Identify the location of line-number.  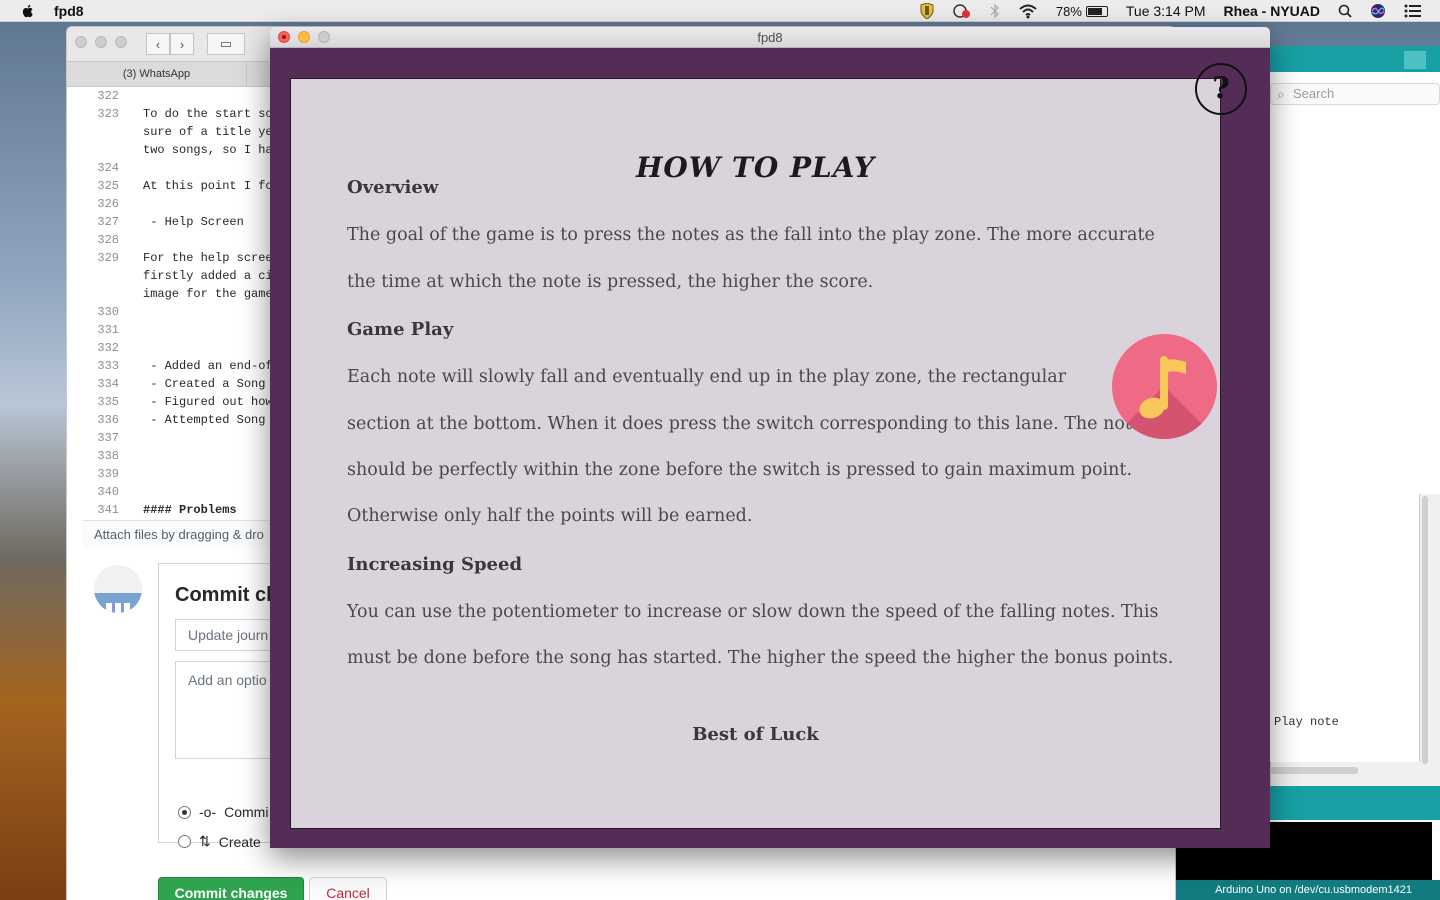
(103, 276).